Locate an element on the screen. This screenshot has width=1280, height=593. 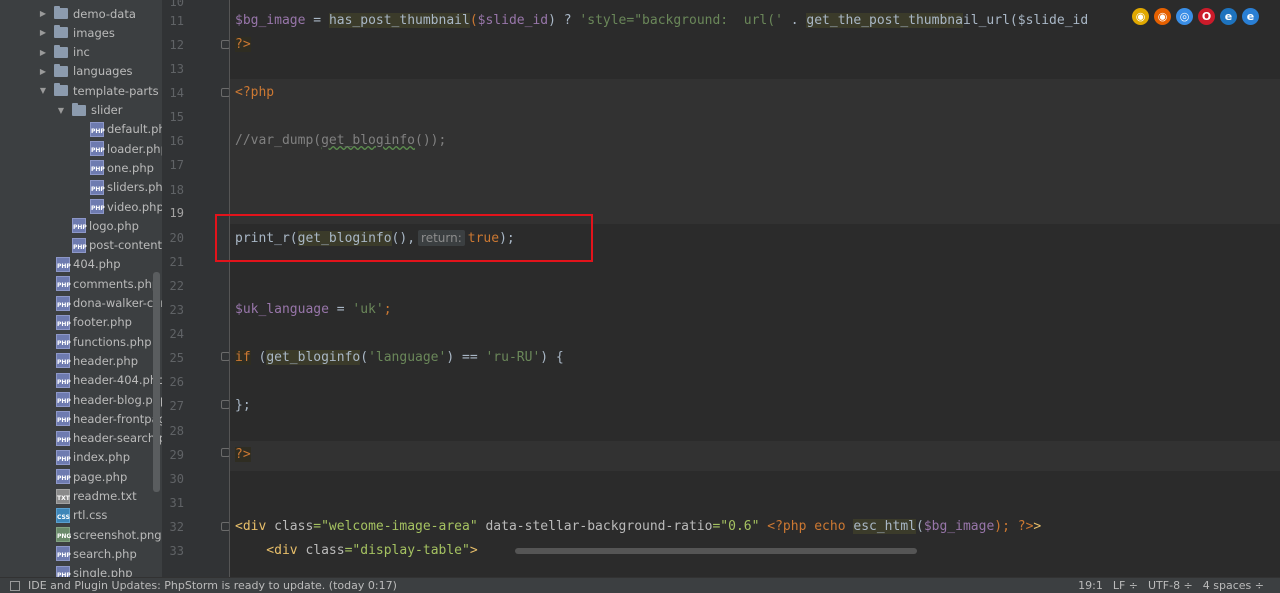
line-number: 24 is located at coordinates (173, 334).